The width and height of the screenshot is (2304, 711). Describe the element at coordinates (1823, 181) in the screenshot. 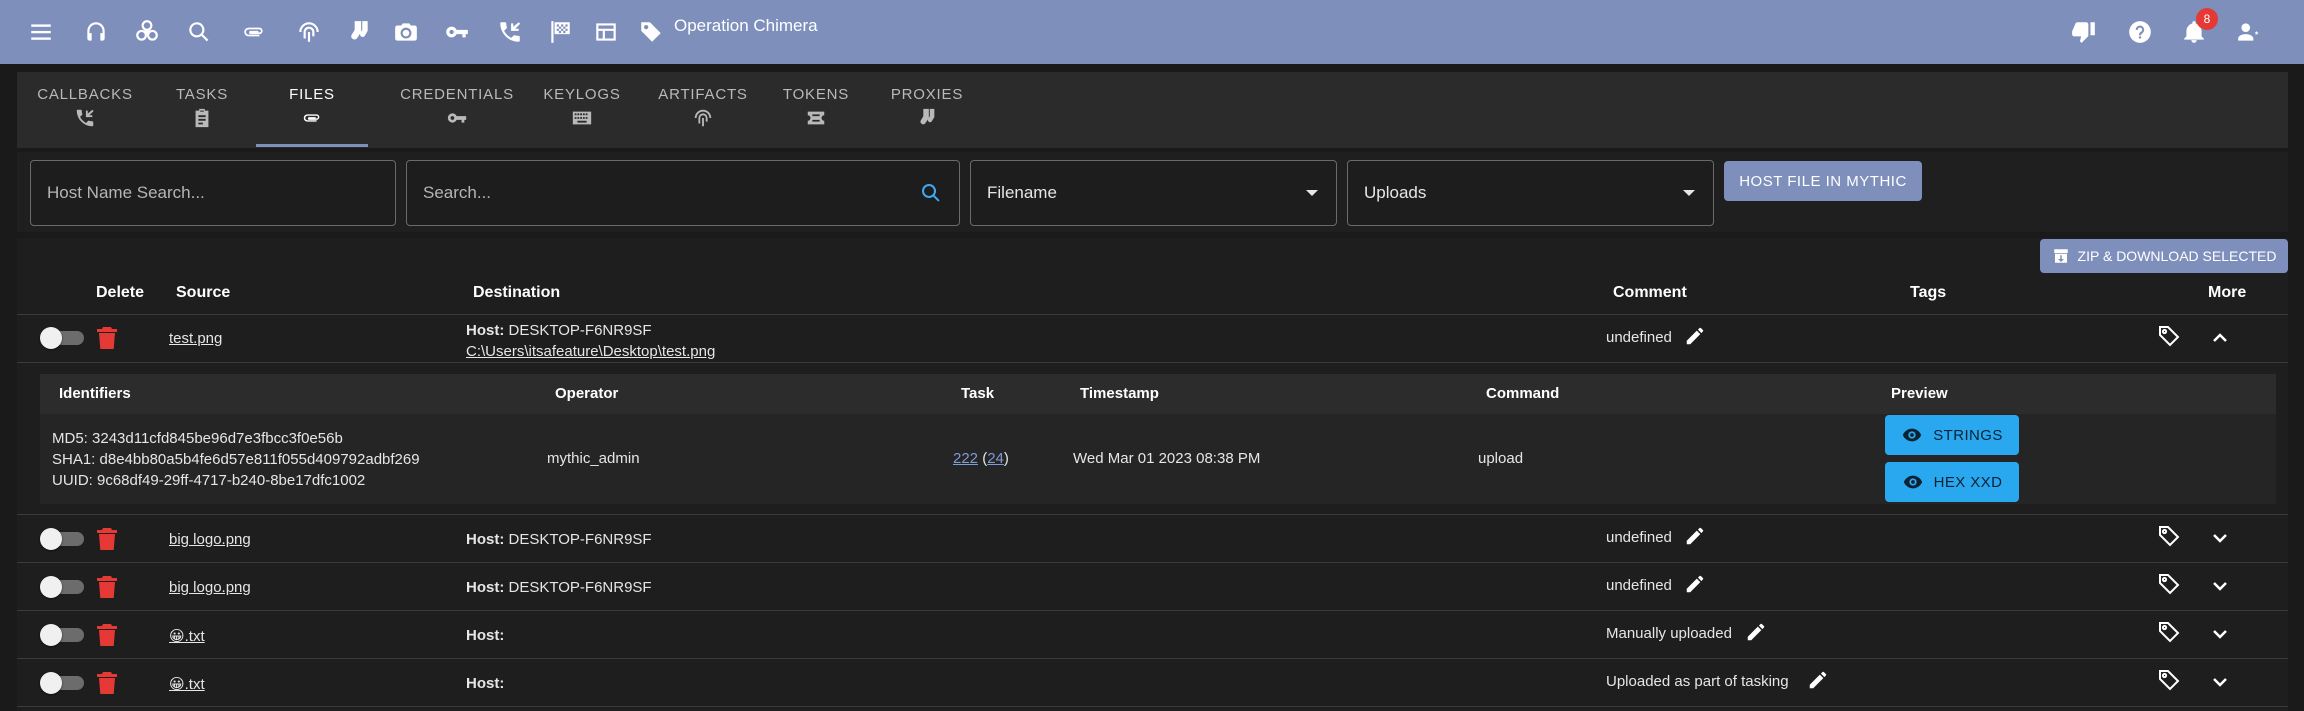

I see `host-file-button: HOST FILE IN MYTHIC` at that location.